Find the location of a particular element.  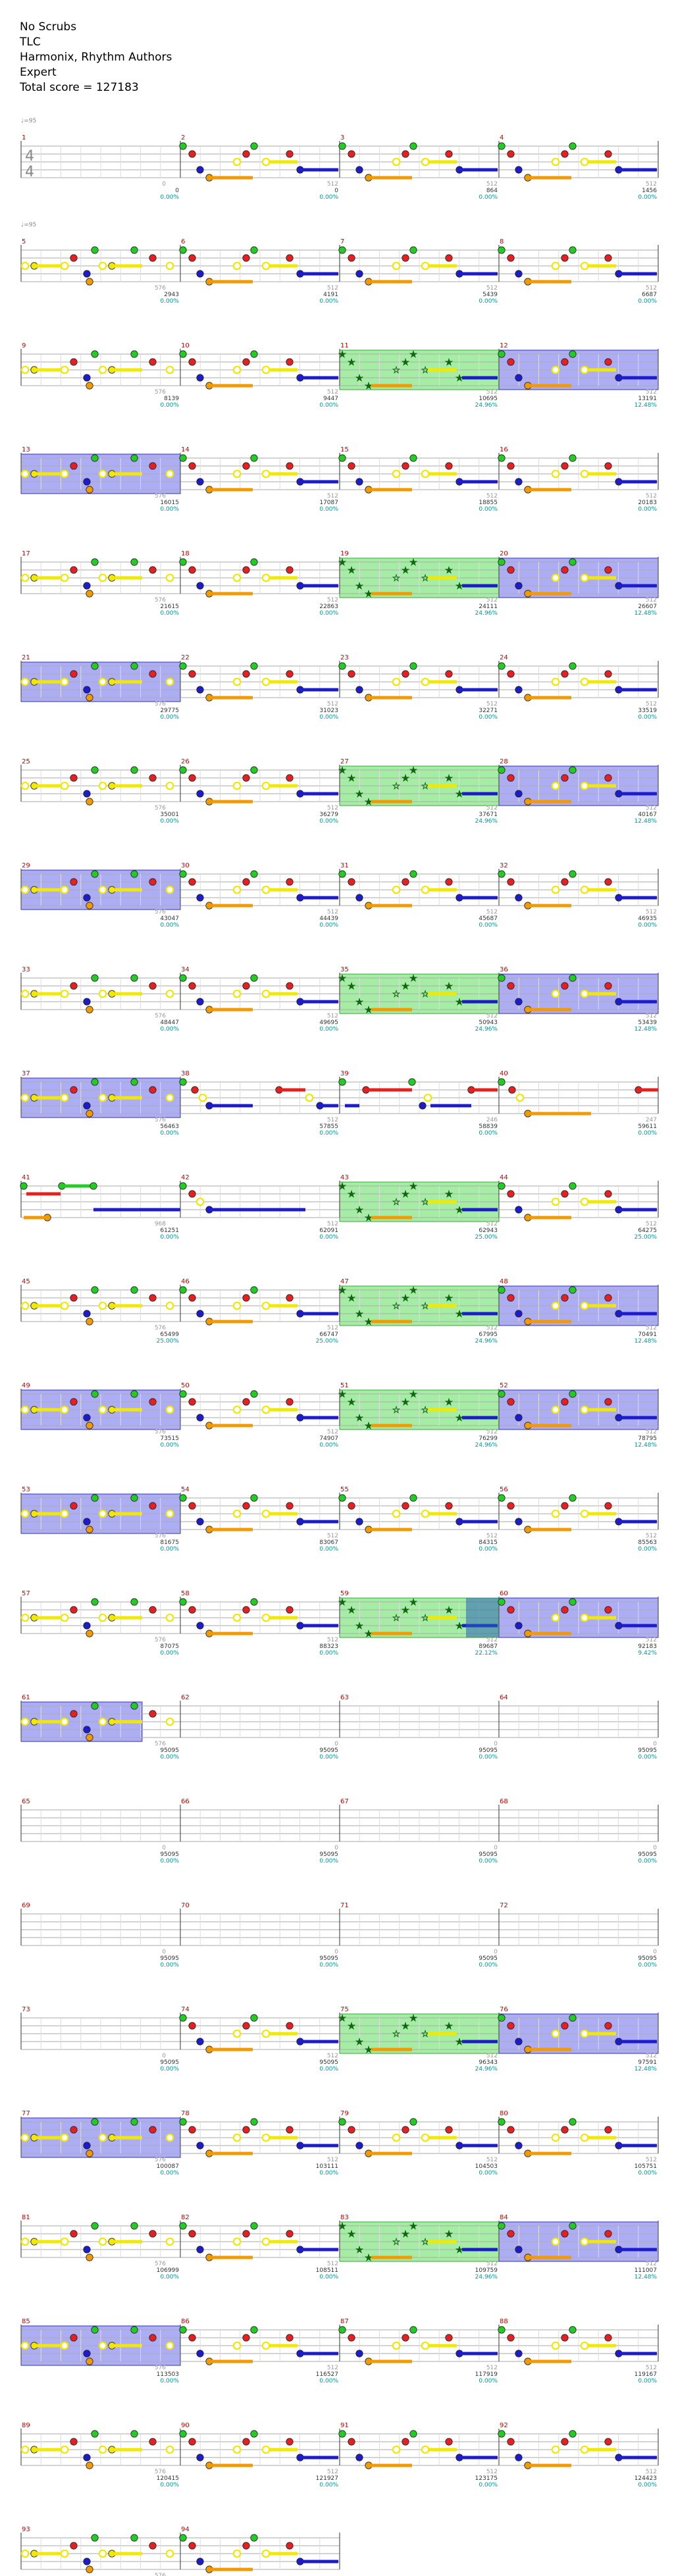

measure-number: 69 is located at coordinates (26, 1905).